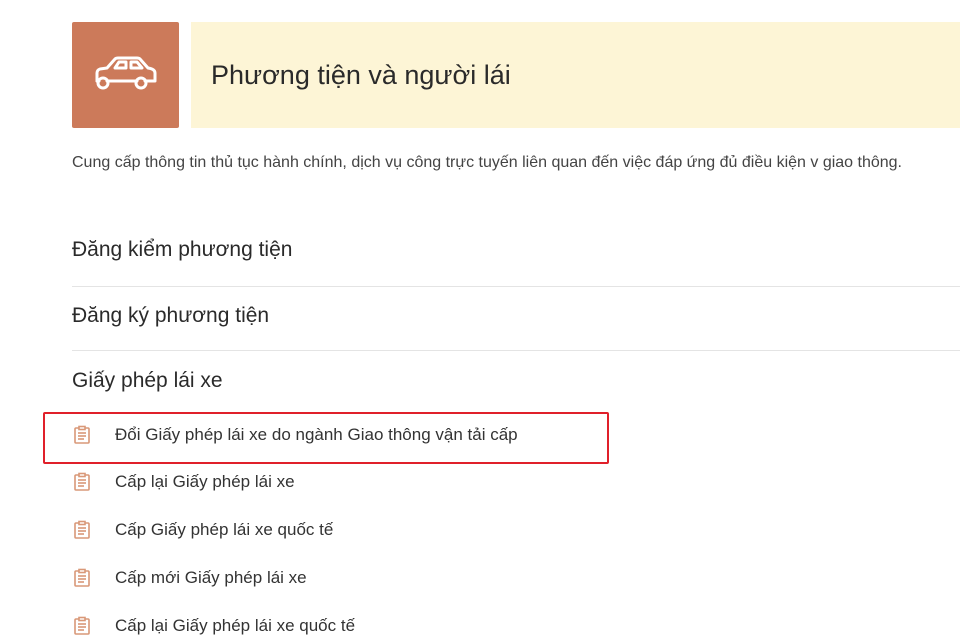 This screenshot has height=640, width=960. Describe the element at coordinates (516, 250) in the screenshot. I see `section-dang-kiem-phuong-tien: Đăng kiểm phương tiện` at that location.